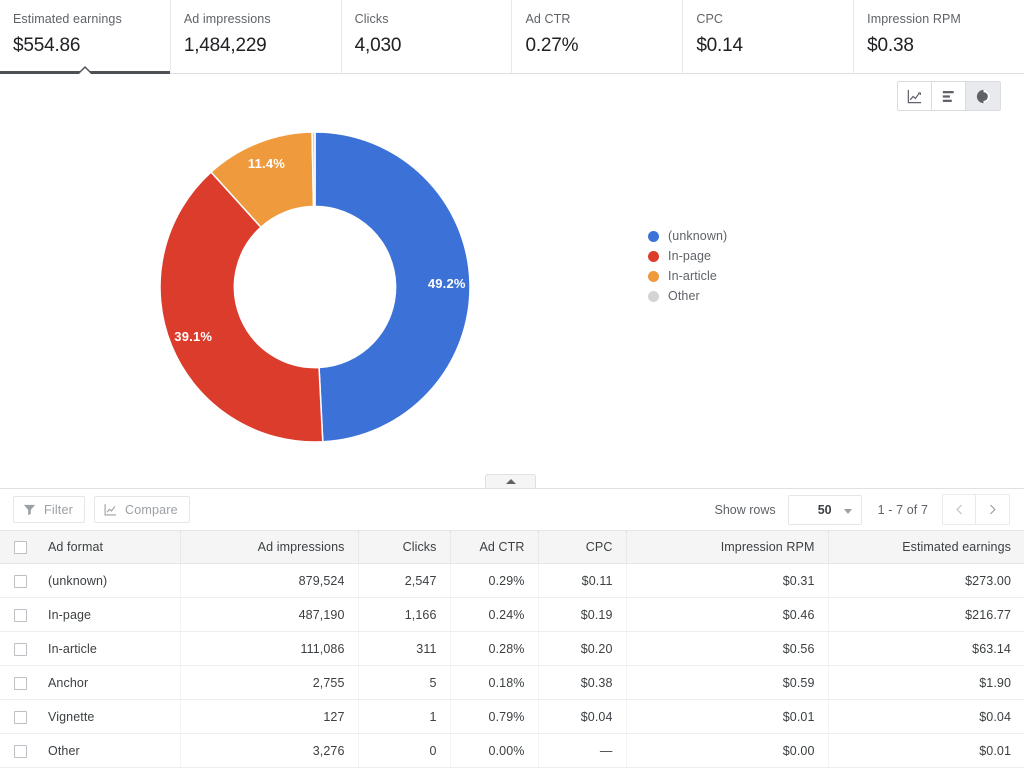 The image size is (1024, 772). Describe the element at coordinates (269, 614) in the screenshot. I see `cell-impressions: 487,190` at that location.